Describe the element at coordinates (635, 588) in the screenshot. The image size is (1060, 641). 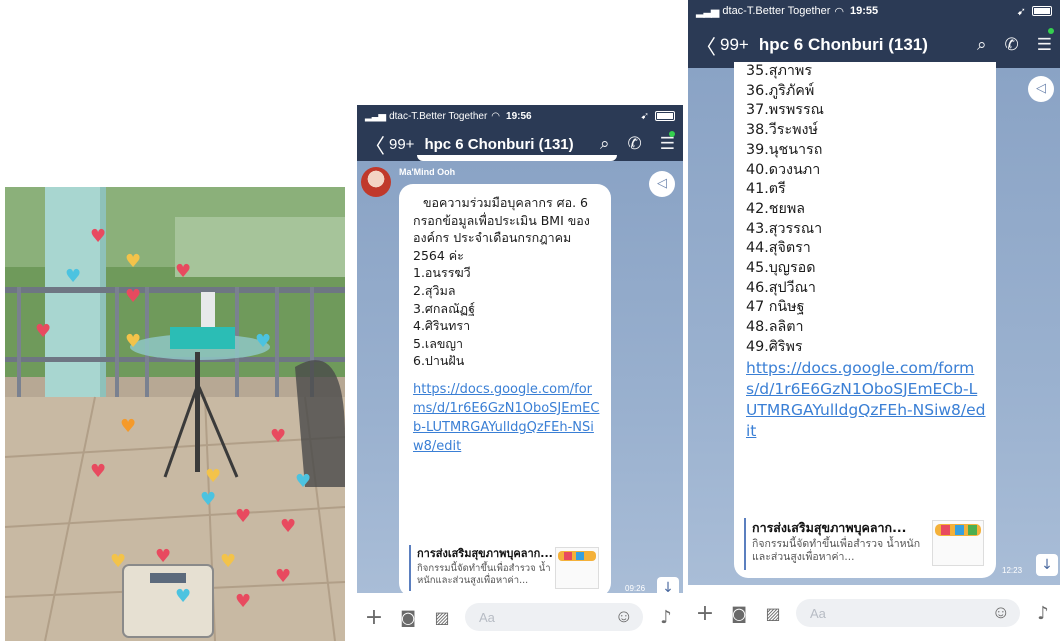
I see `message-timestamp: 09:26` at that location.